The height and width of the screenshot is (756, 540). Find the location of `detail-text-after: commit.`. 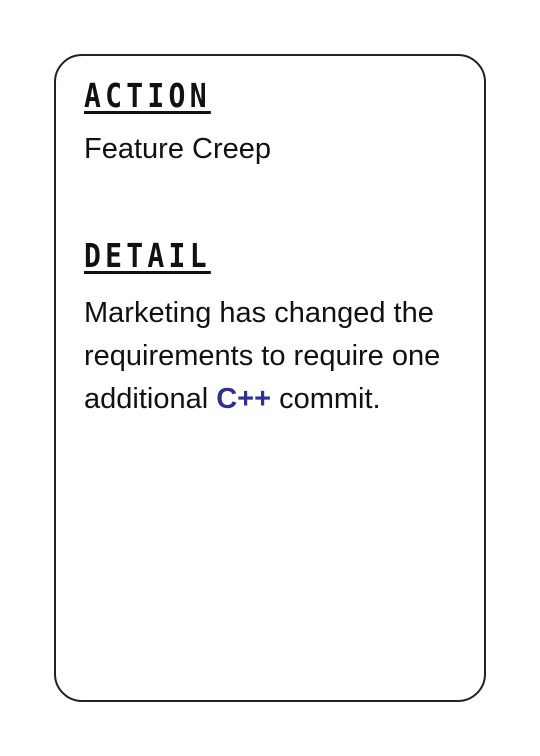

detail-text-after: commit. is located at coordinates (326, 399).